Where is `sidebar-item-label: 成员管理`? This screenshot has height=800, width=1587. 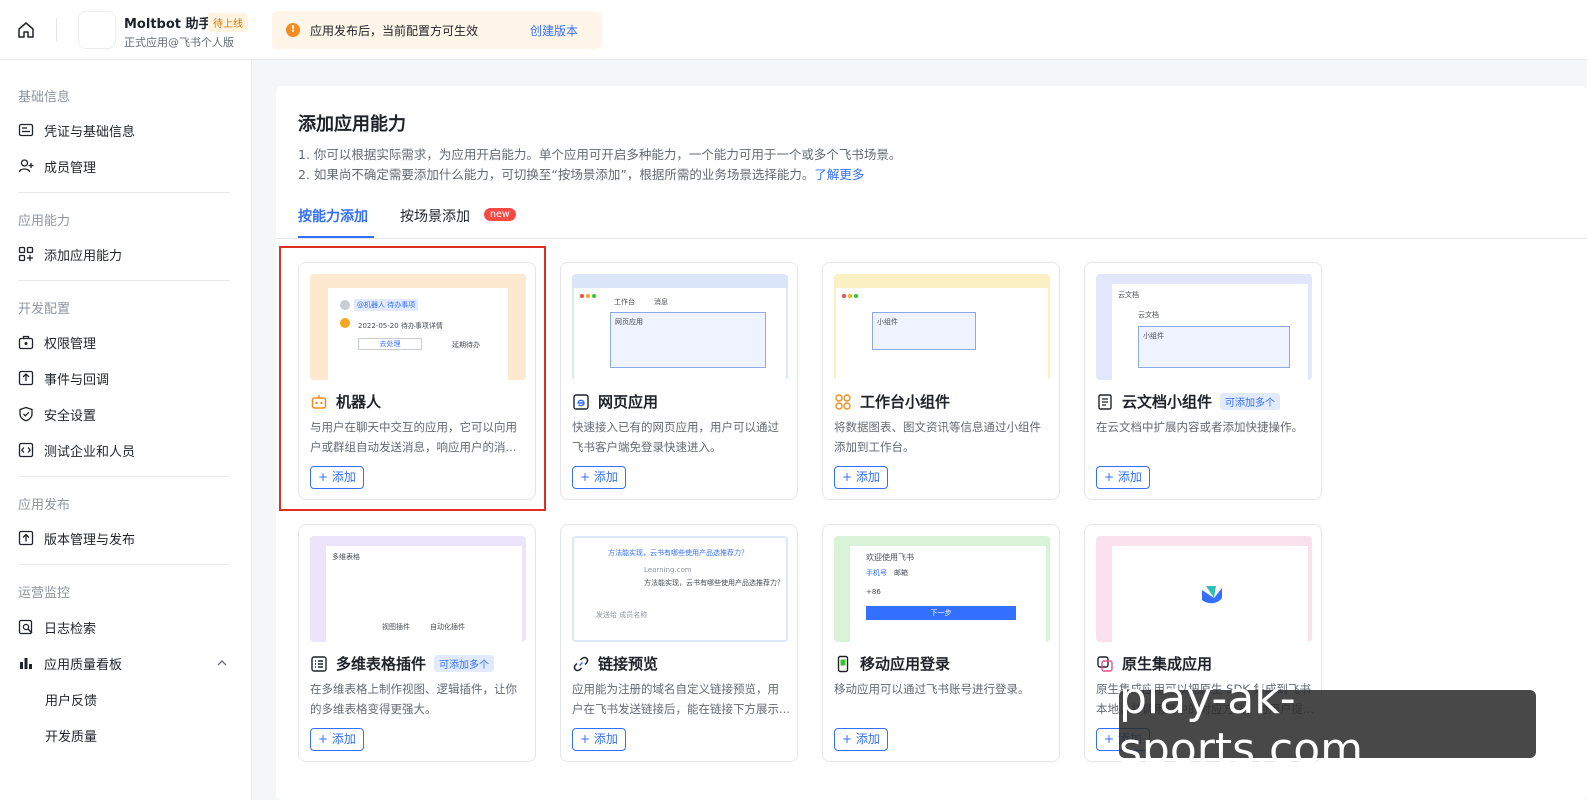 sidebar-item-label: 成员管理 is located at coordinates (70, 168).